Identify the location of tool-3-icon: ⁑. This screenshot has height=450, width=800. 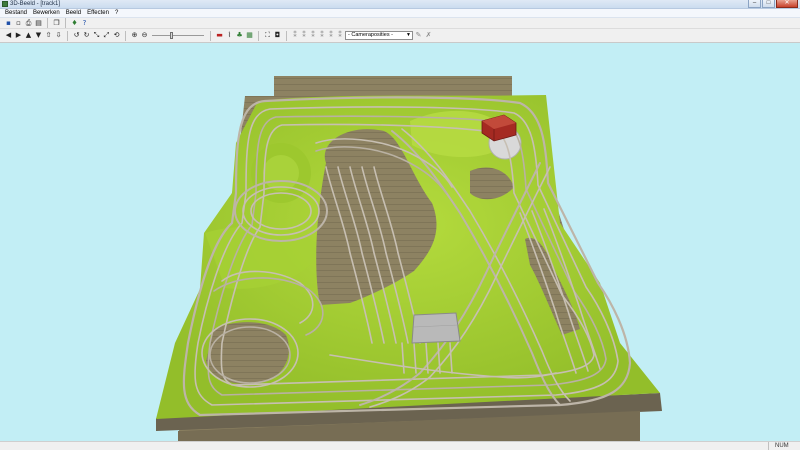
(313, 35).